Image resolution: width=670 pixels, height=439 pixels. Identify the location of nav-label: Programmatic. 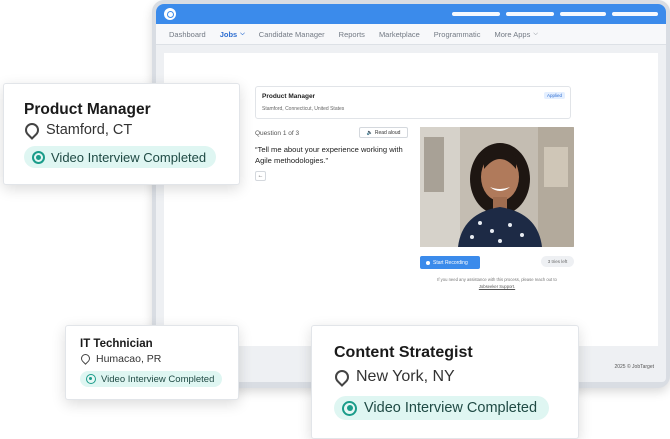
(457, 34).